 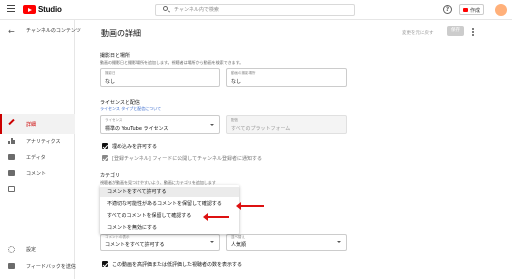 I want to click on comment-icon, so click(x=11, y=173).